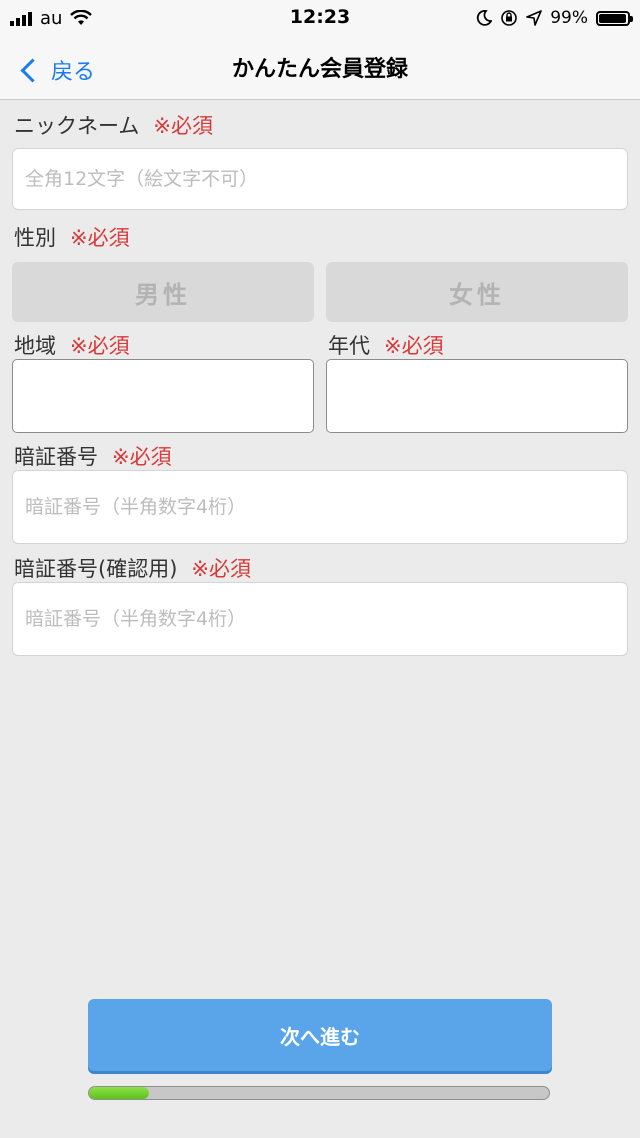 The width and height of the screenshot is (640, 1138). I want to click on gender-label: 性別 ※必須, so click(72, 237).